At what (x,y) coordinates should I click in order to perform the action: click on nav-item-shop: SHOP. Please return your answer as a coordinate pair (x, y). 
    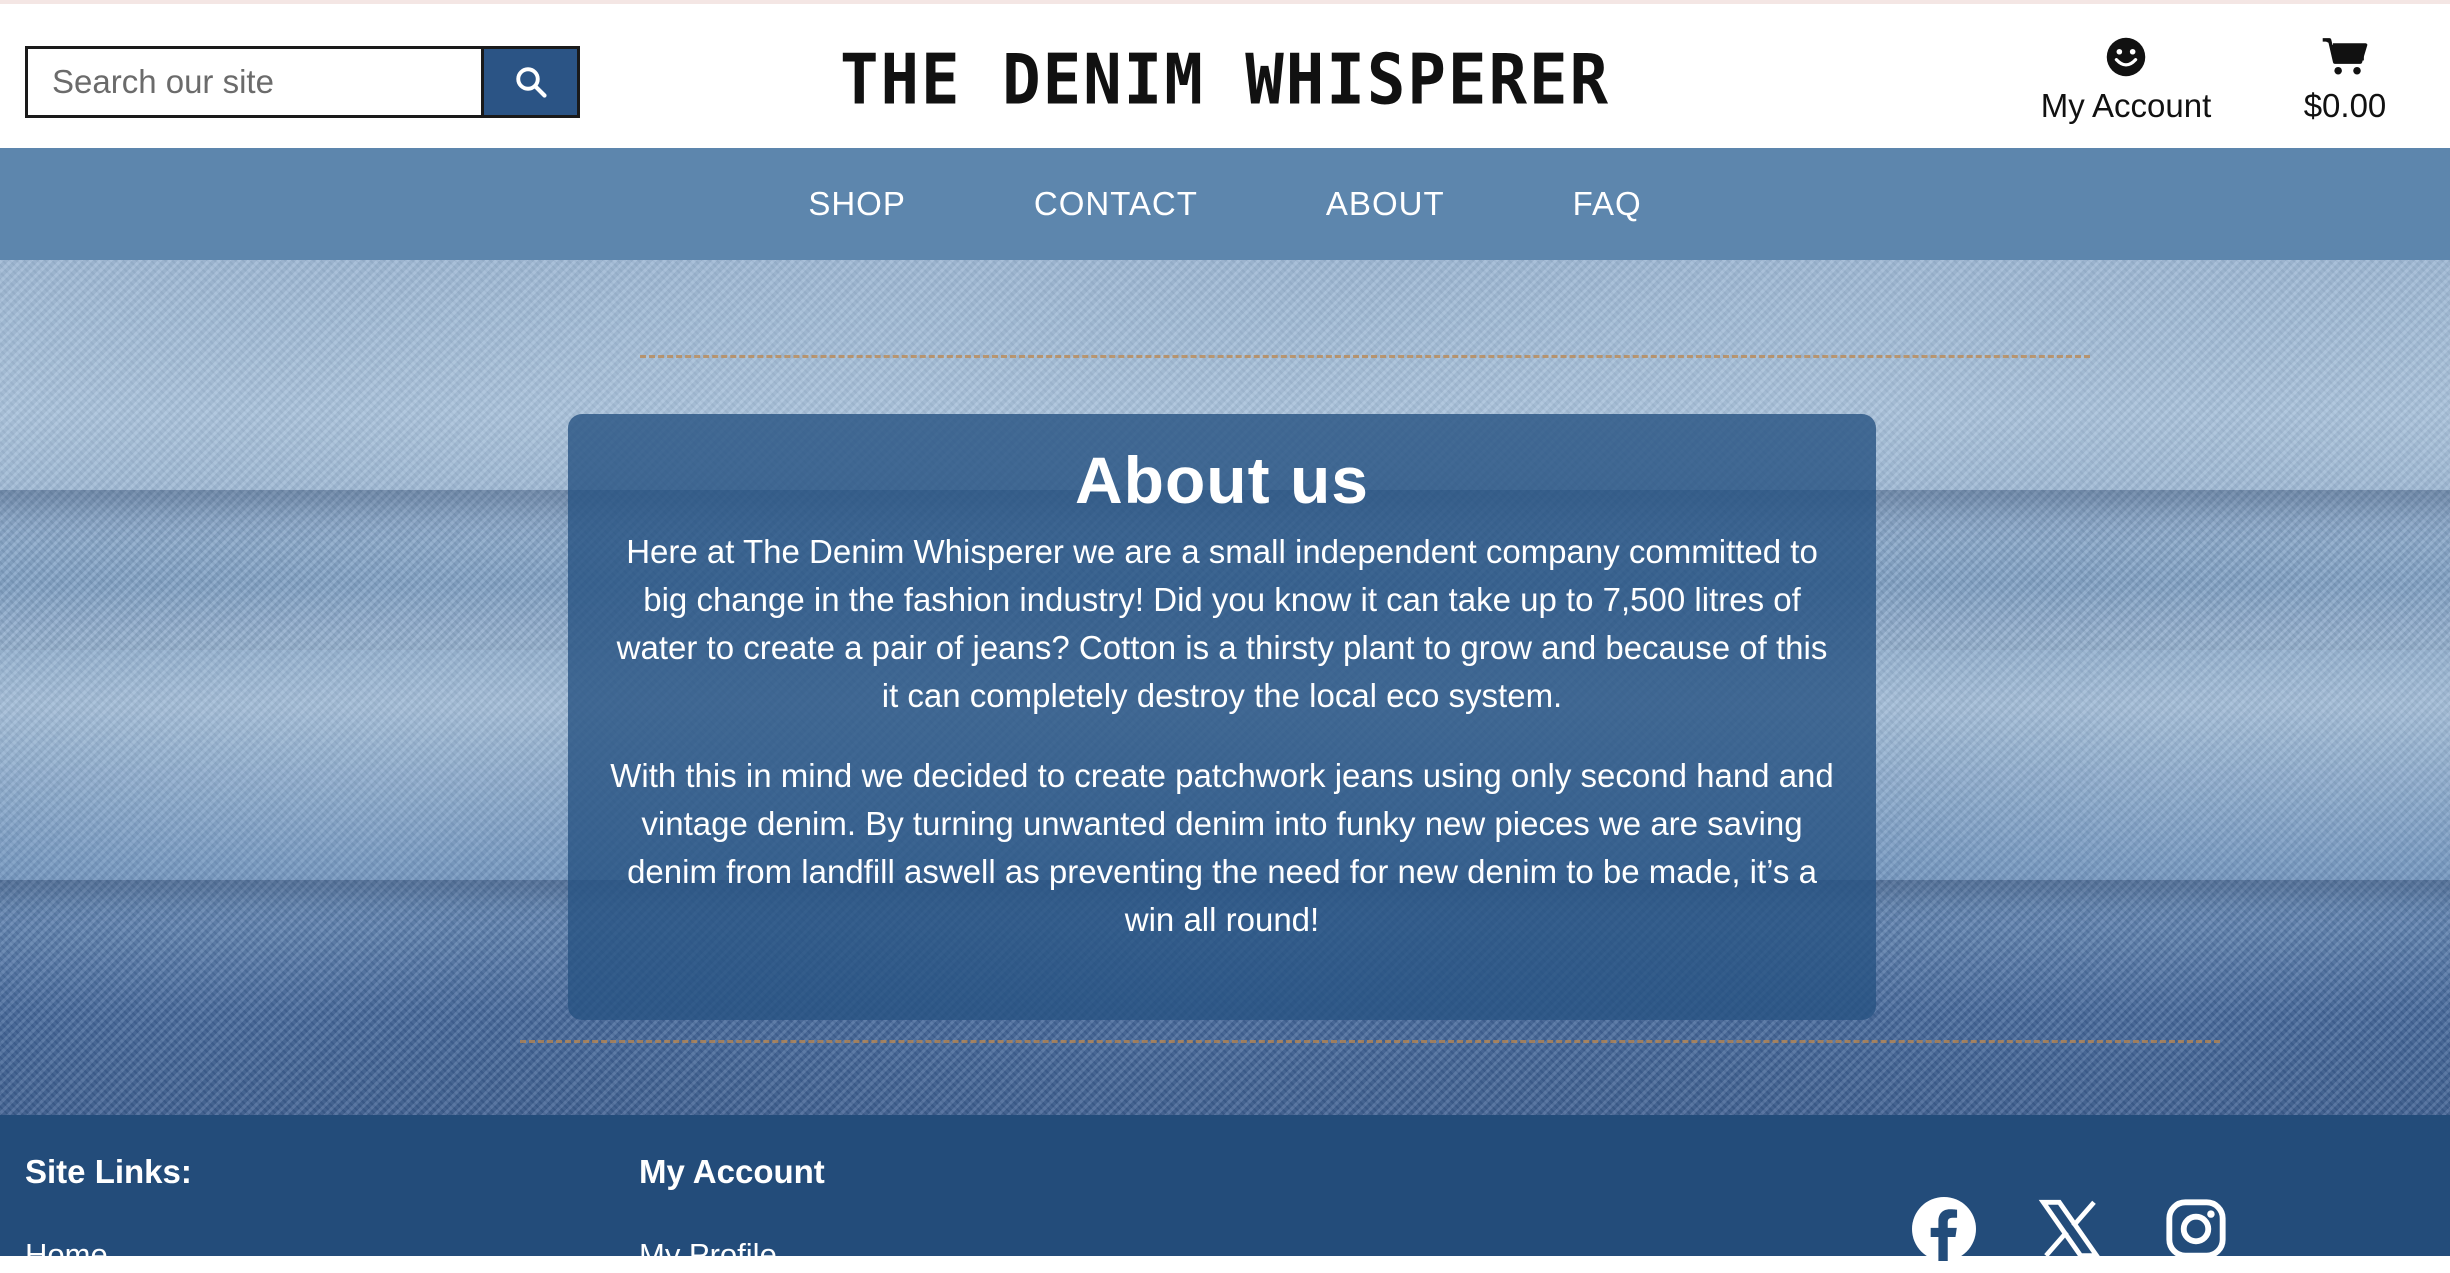
    Looking at the image, I should click on (857, 204).